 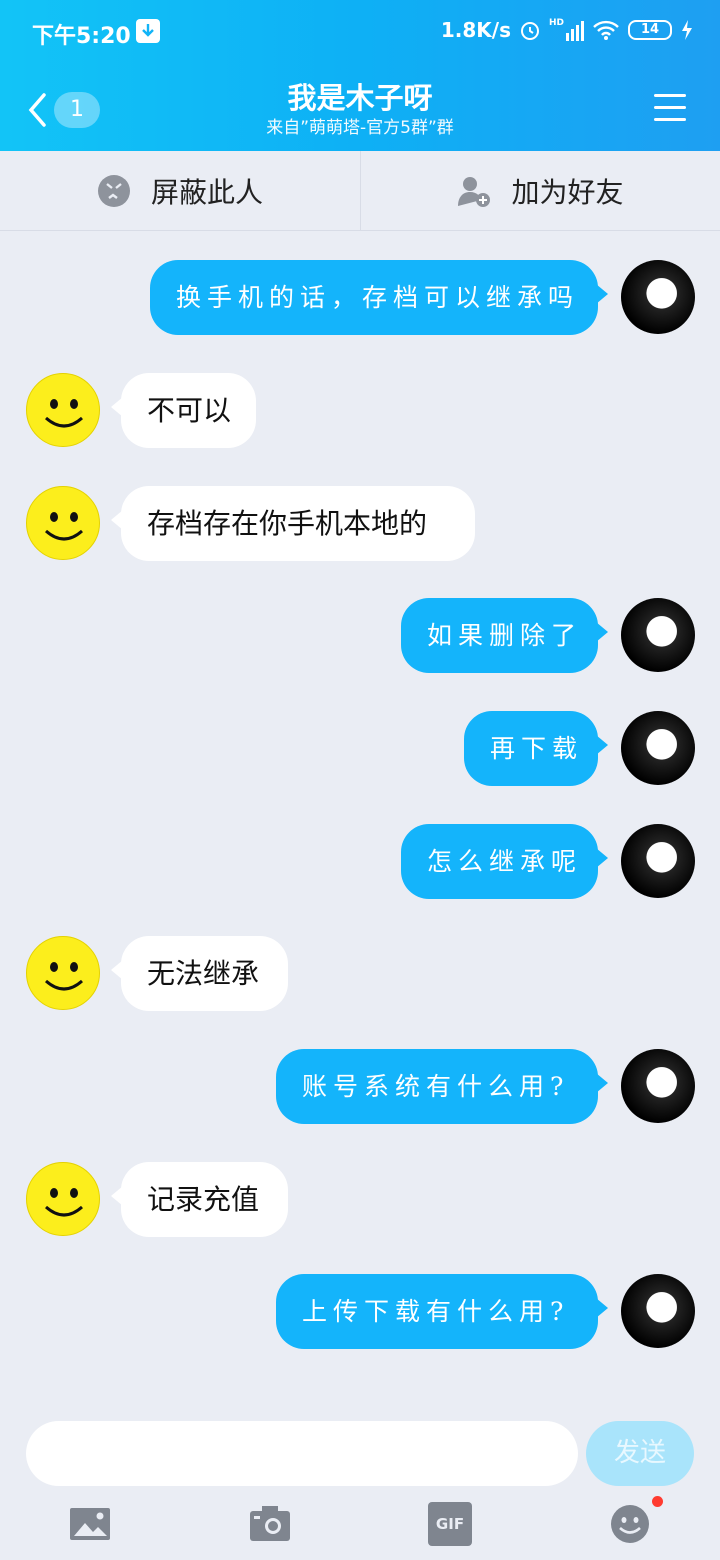 What do you see at coordinates (379, 297) in the screenshot?
I see `message-bubble-outgoing: 换手机的话，存档可以继承吗` at bounding box center [379, 297].